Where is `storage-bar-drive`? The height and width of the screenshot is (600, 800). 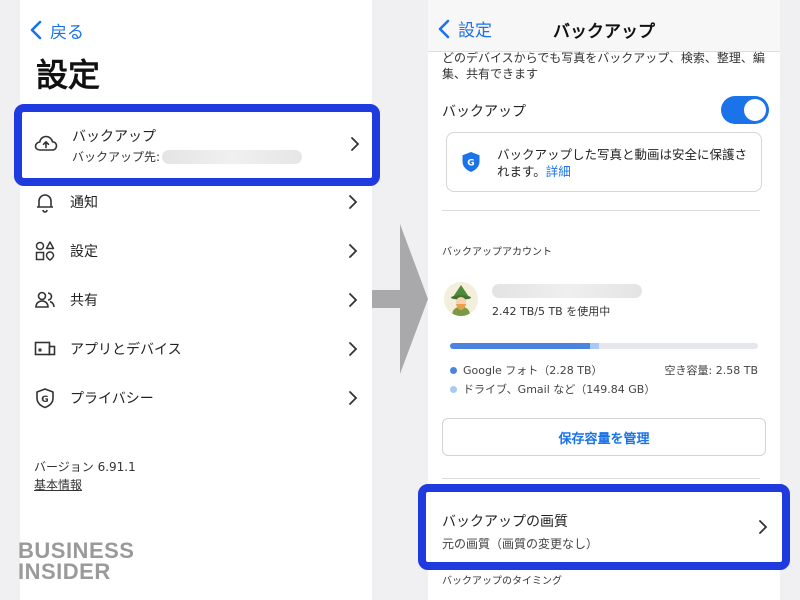 storage-bar-drive is located at coordinates (594, 346).